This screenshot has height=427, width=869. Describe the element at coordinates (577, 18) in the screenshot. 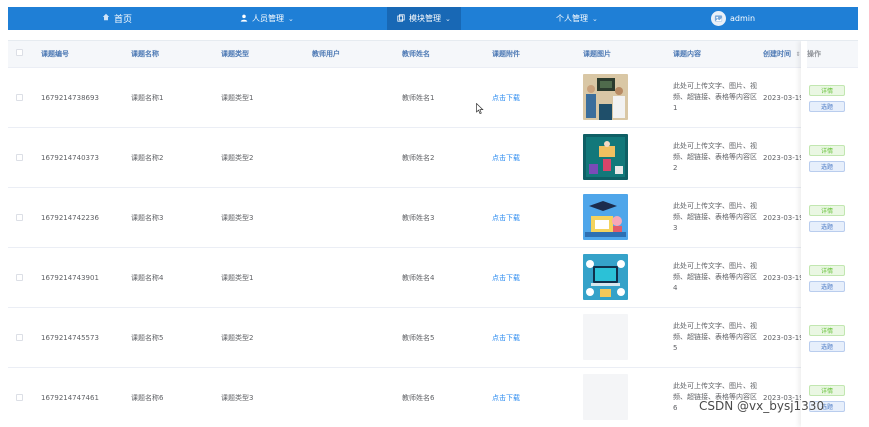

I see `nav-personal-management: 个人管理 ⌄` at that location.